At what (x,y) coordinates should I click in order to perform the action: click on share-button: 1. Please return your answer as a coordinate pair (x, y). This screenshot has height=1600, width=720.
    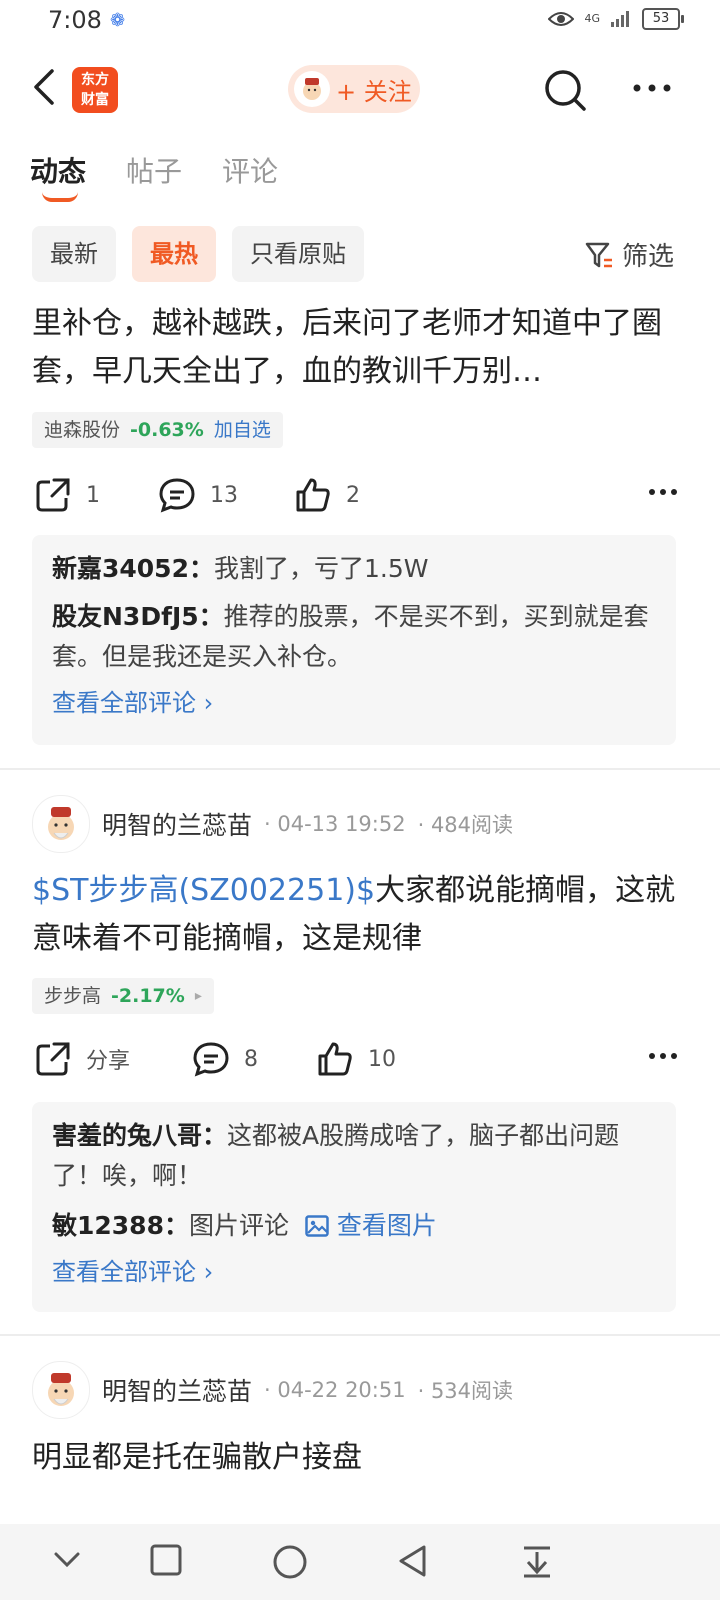
    Looking at the image, I should click on (67, 495).